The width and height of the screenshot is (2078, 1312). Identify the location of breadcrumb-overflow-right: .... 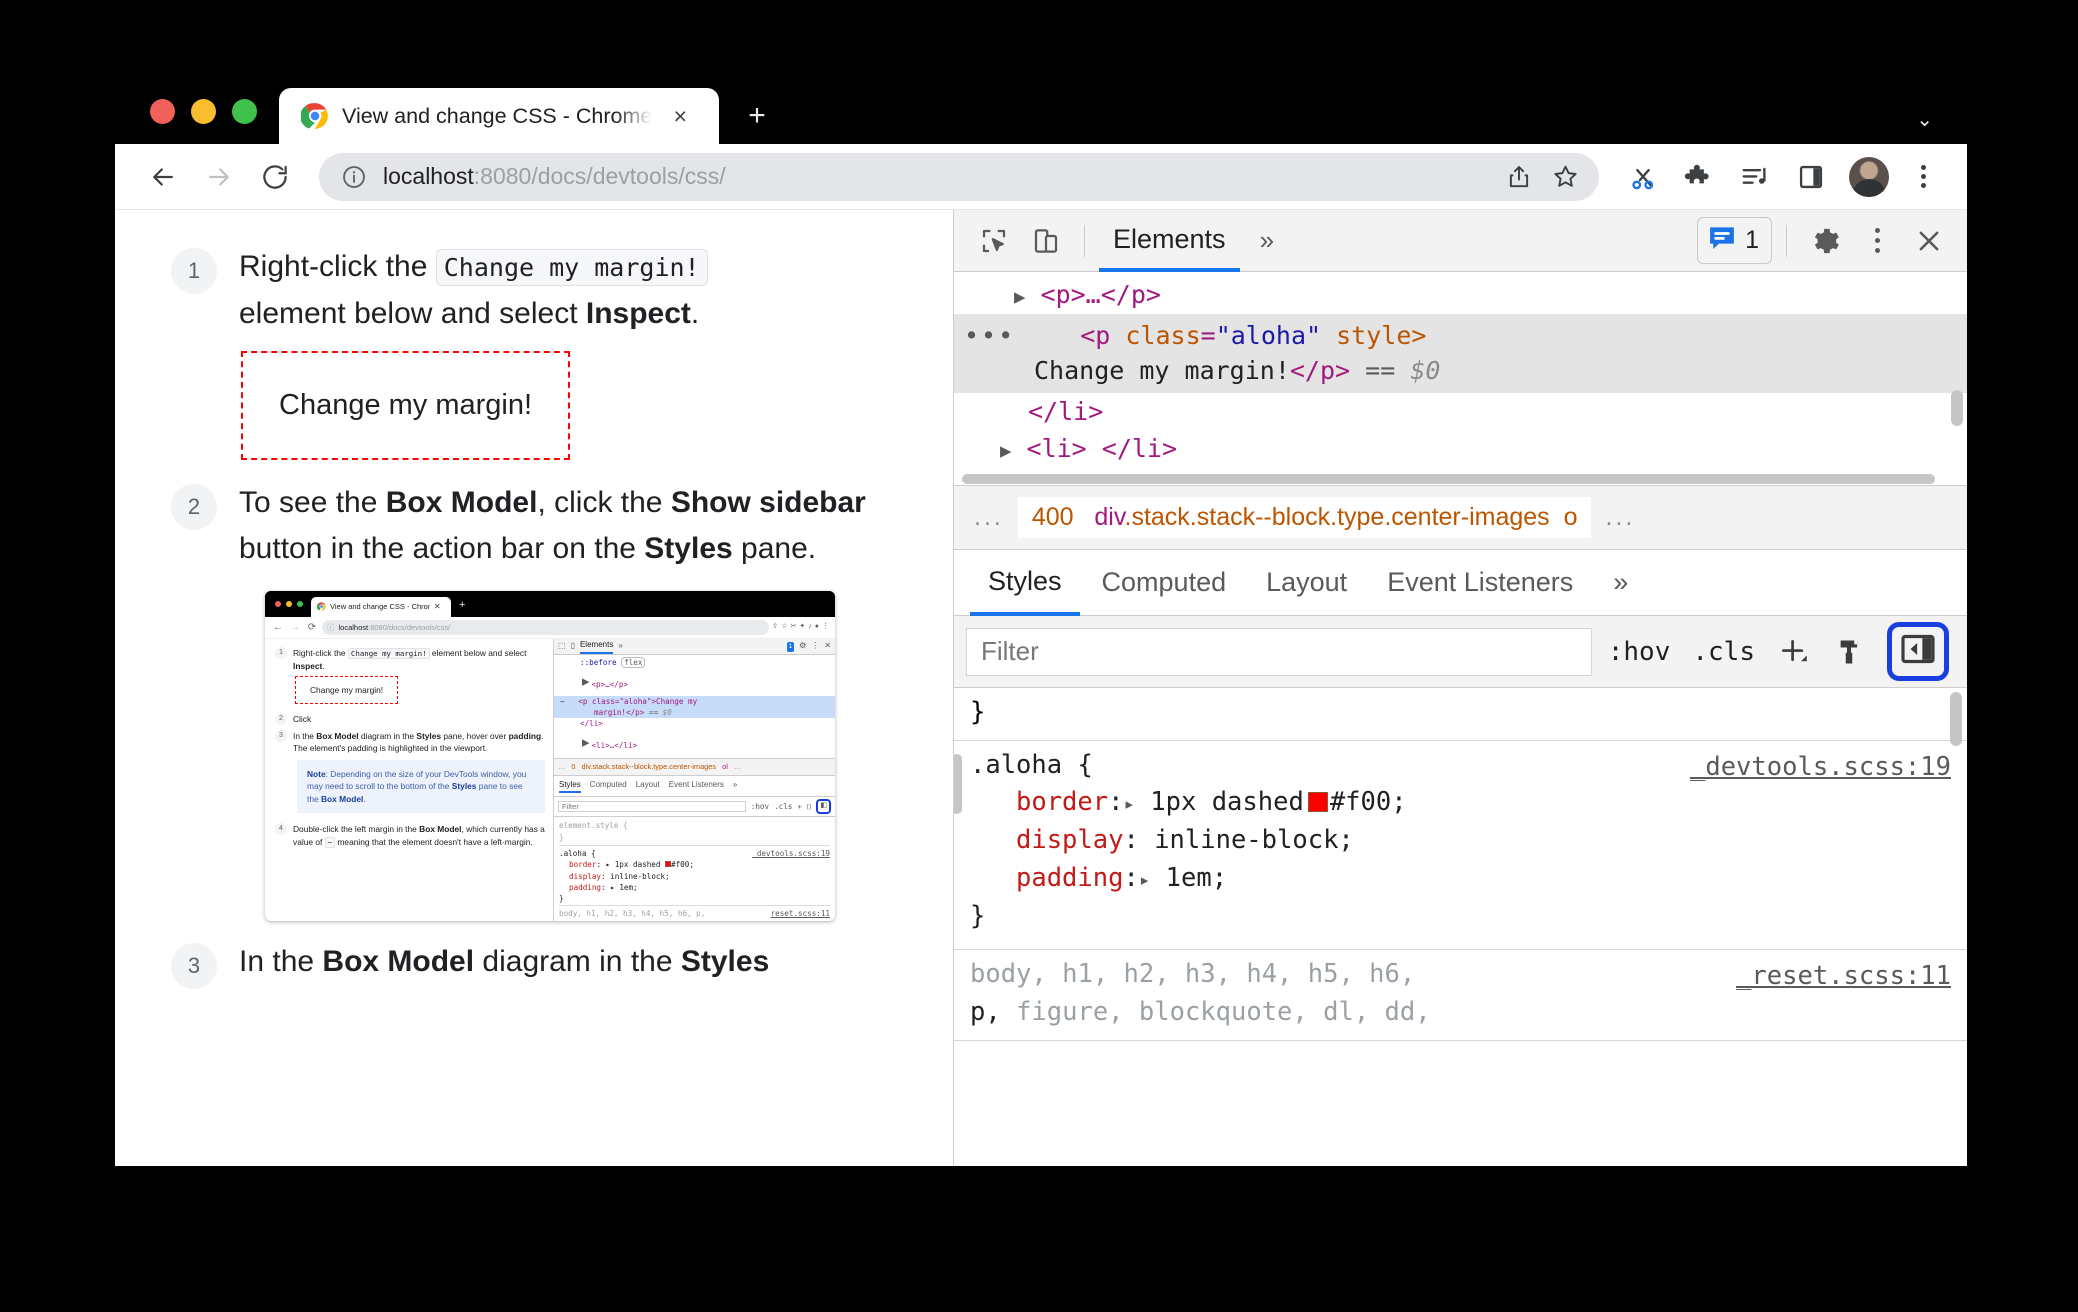
(1620, 517).